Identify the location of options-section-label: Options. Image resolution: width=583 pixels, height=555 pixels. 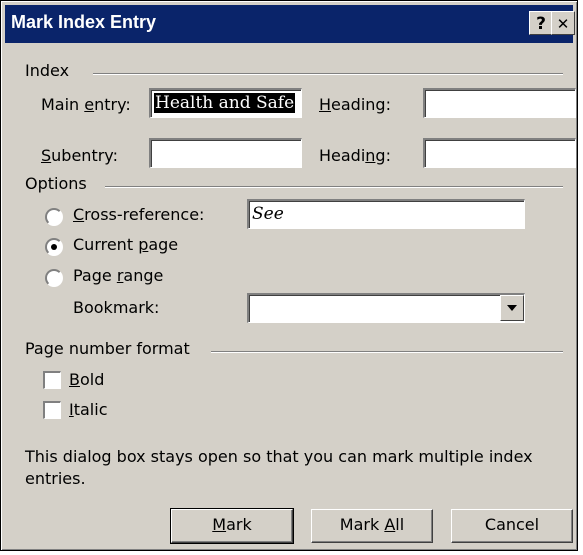
(56, 183).